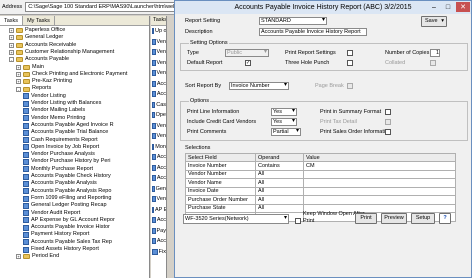 Image resolution: width=472 pixels, height=278 pixels. Describe the element at coordinates (66, 162) in the screenshot. I see `tree-task: Vendor Purchase History by Peri` at that location.